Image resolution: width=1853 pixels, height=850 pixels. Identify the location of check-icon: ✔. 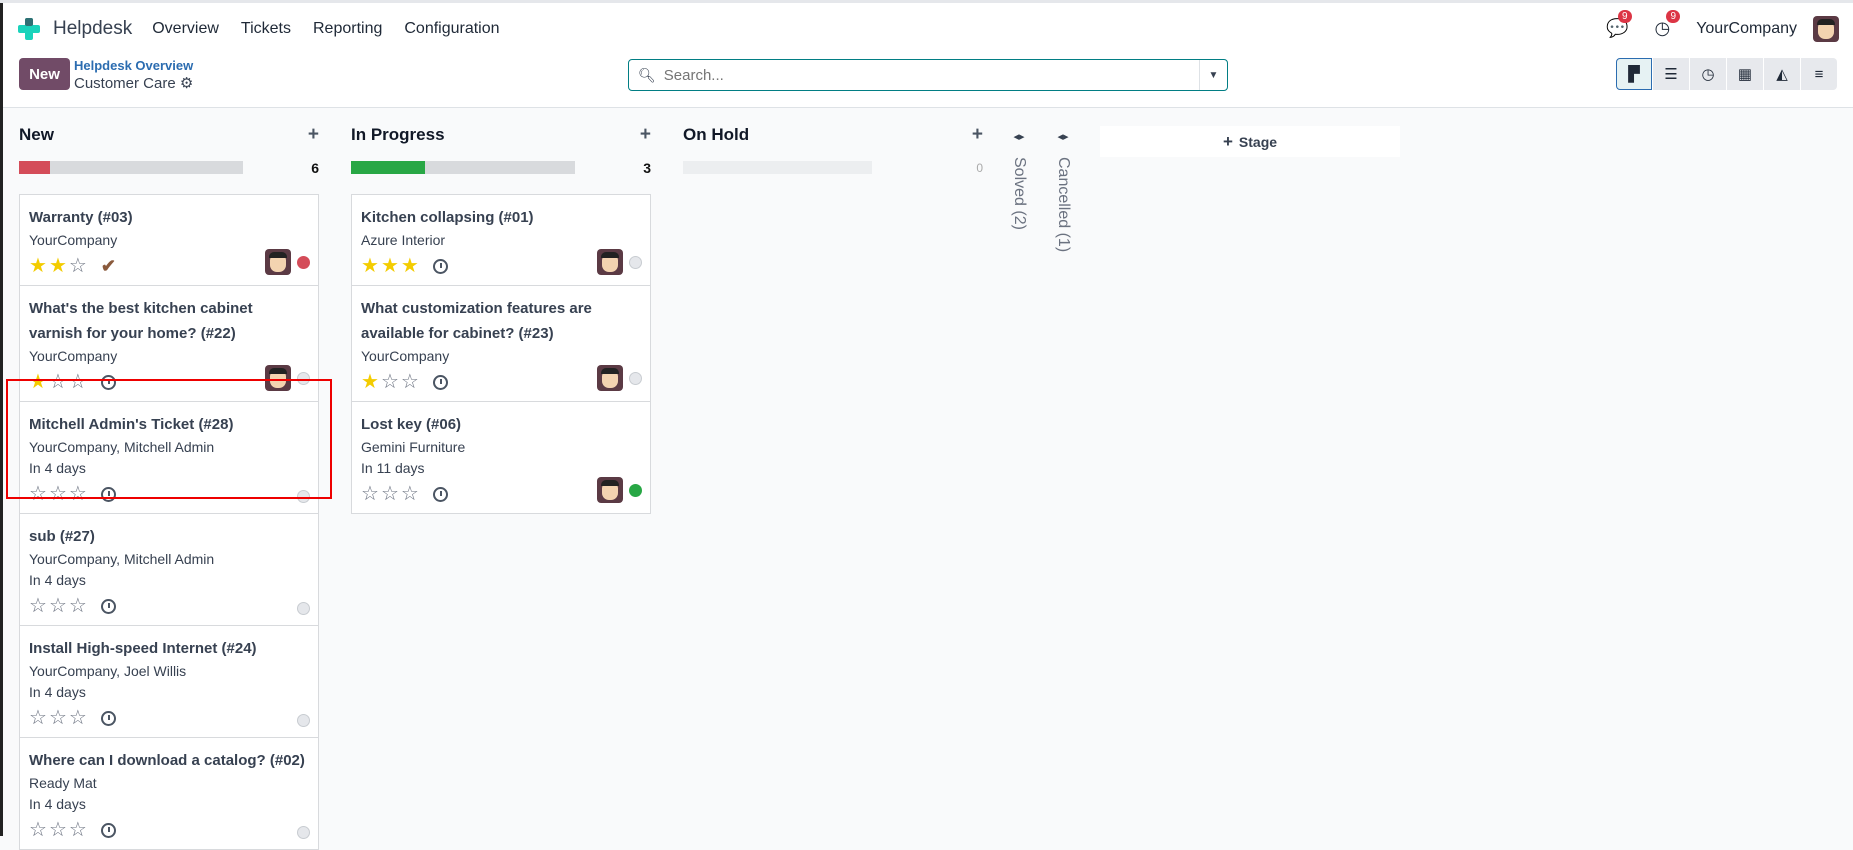
(108, 266).